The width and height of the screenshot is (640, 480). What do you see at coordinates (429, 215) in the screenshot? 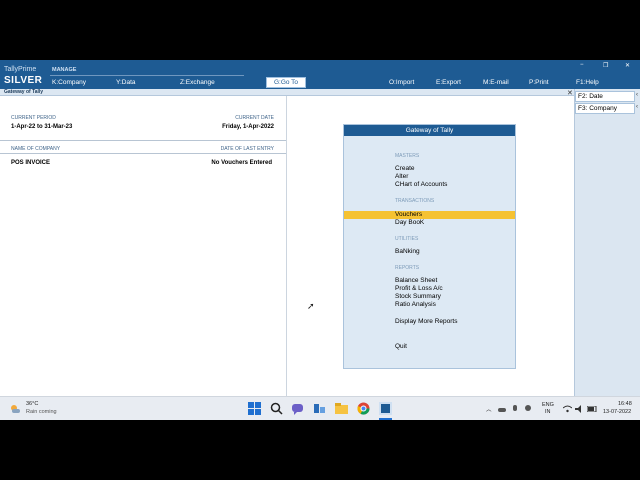
I see `selection-highlight` at bounding box center [429, 215].